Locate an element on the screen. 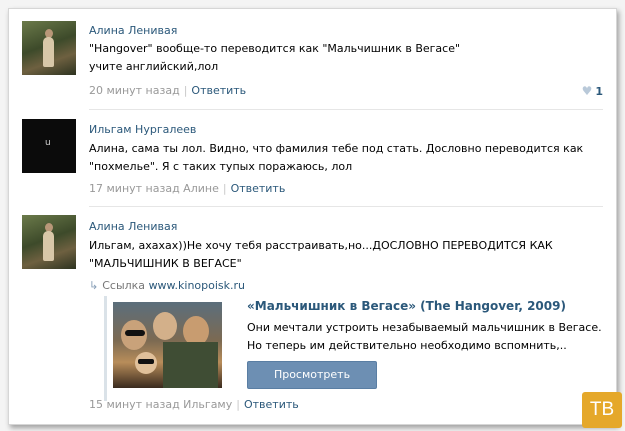 This screenshot has height=431, width=625. comment-meta: 17 минут назад Алине | Ответить is located at coordinates (187, 188).